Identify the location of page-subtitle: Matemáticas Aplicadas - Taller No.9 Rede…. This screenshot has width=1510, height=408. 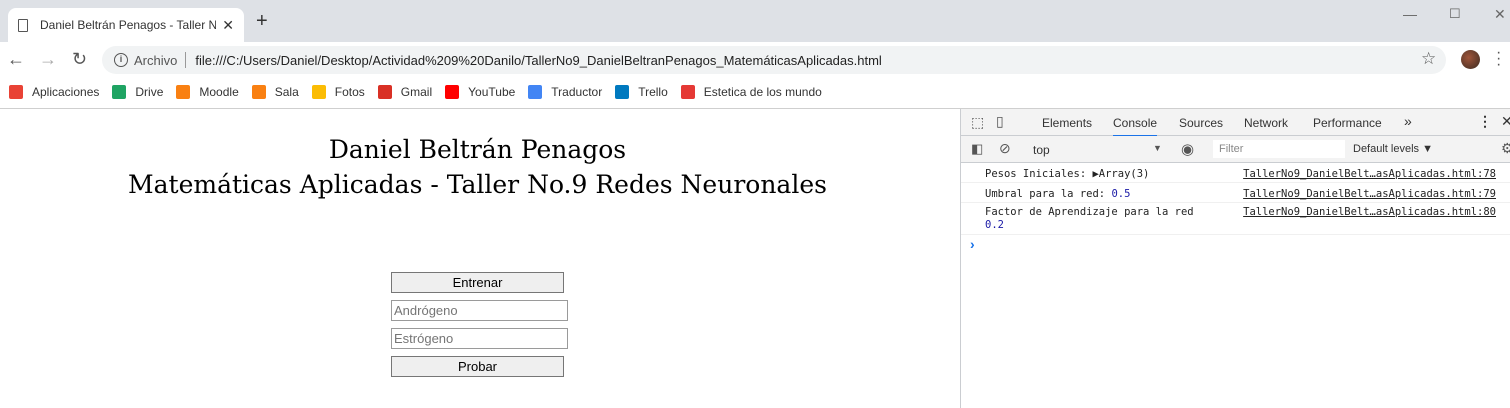
(477, 184).